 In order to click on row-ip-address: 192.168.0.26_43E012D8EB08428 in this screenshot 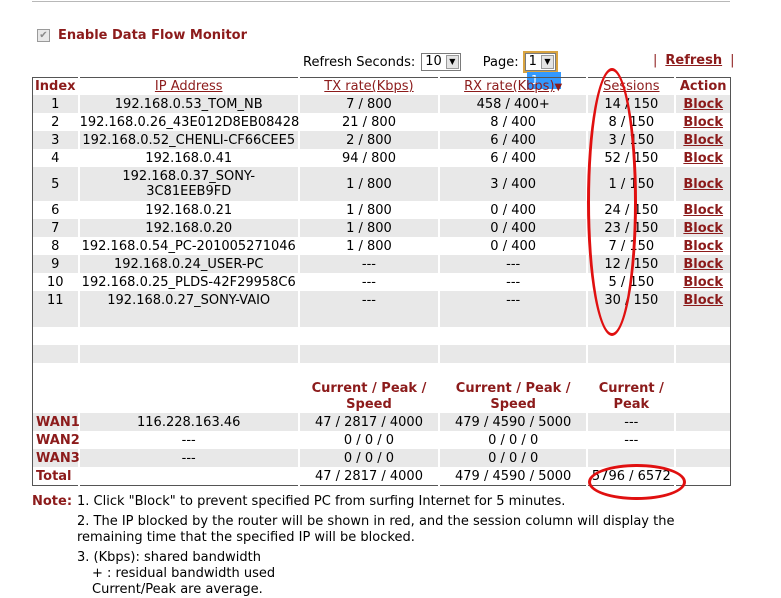, I will do `click(188, 122)`.